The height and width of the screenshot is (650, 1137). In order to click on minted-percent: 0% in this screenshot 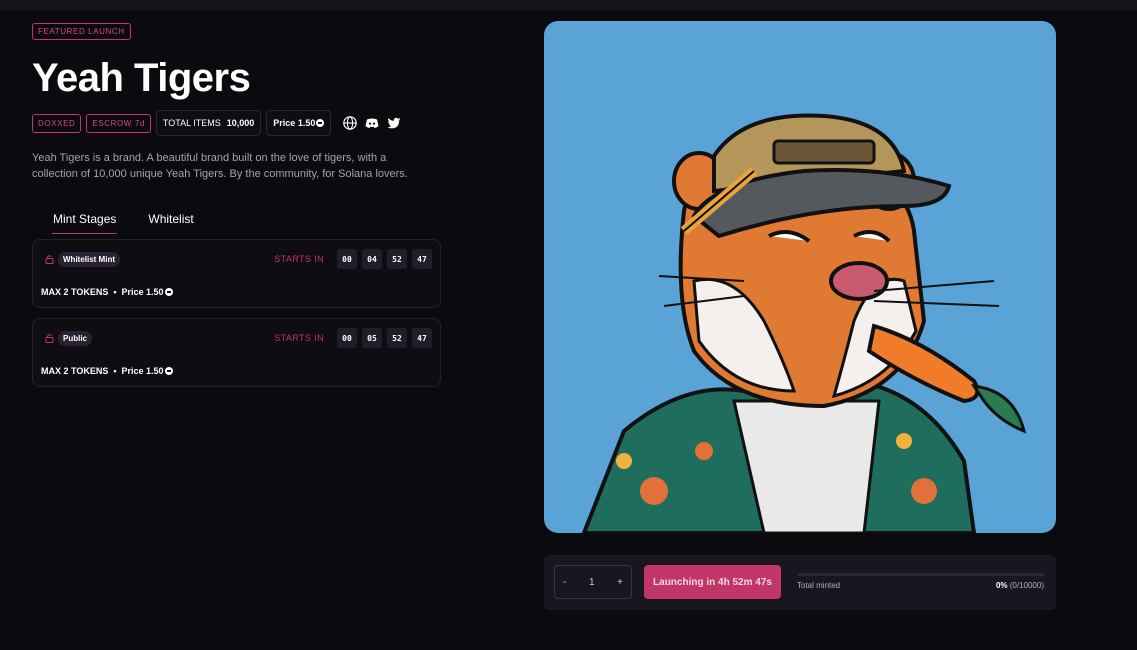, I will do `click(1001, 585)`.